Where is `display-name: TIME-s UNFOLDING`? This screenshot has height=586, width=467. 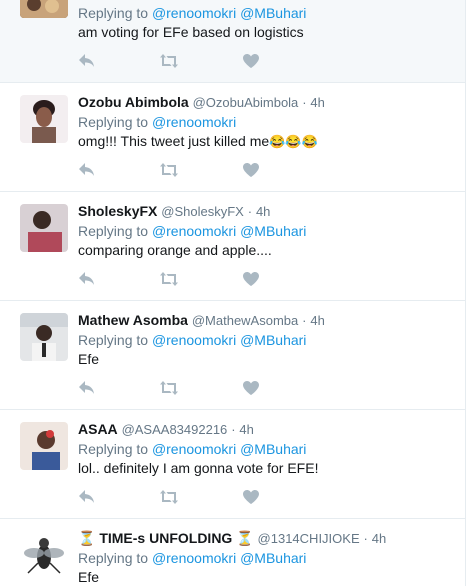
display-name: TIME-s UNFOLDING is located at coordinates (165, 538).